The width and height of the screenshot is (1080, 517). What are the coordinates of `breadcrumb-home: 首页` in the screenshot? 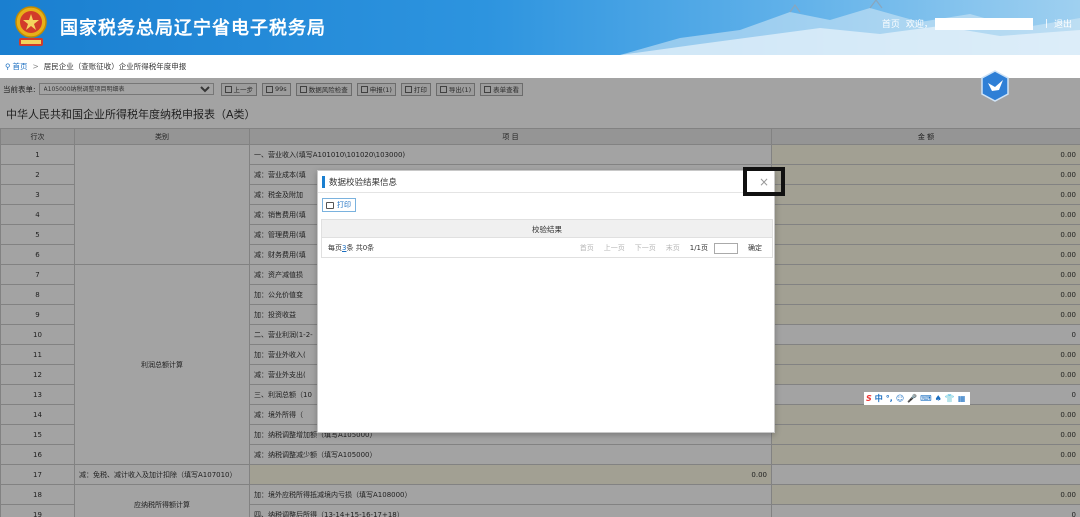 It's located at (20, 66).